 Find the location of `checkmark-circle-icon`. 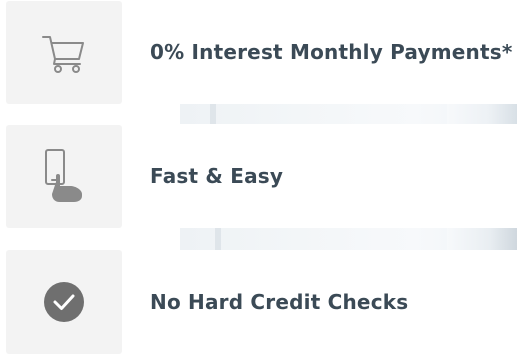

checkmark-circle-icon is located at coordinates (64, 302).